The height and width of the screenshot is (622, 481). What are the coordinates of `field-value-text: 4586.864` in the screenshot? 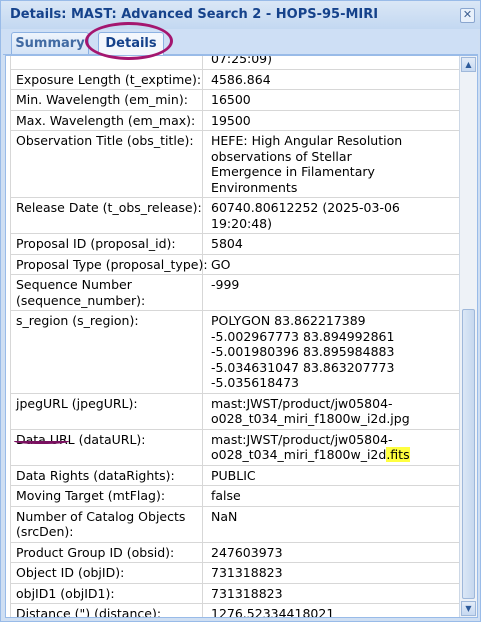 It's located at (241, 79).